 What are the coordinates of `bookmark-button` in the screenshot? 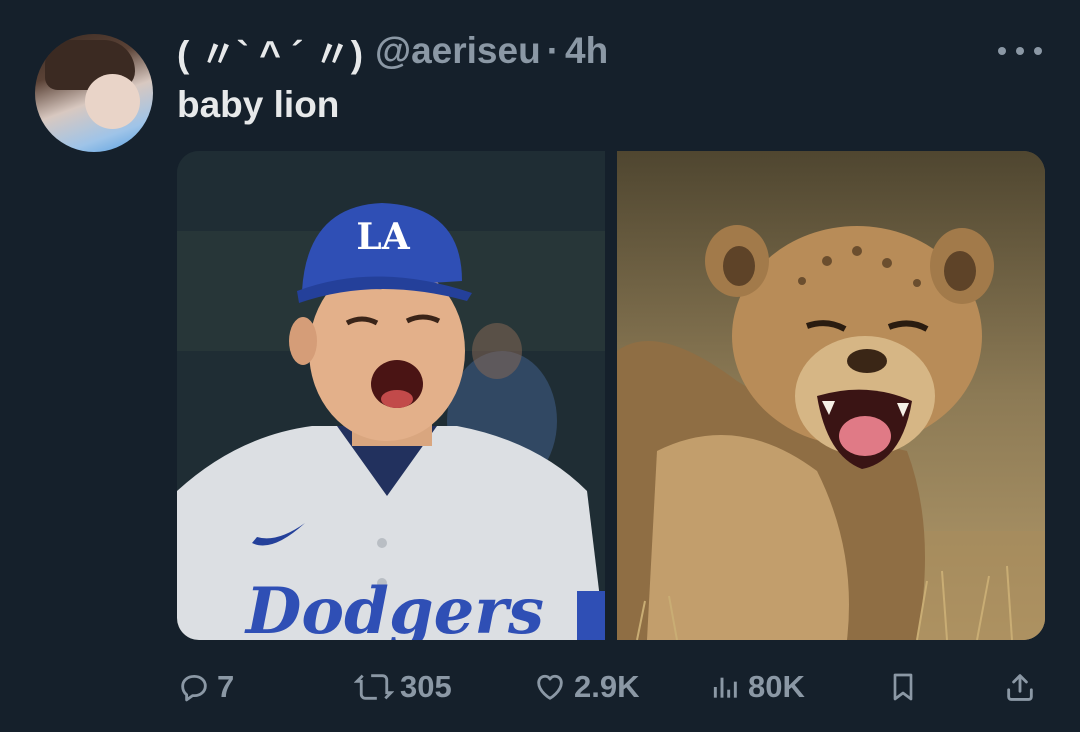 It's located at (903, 687).